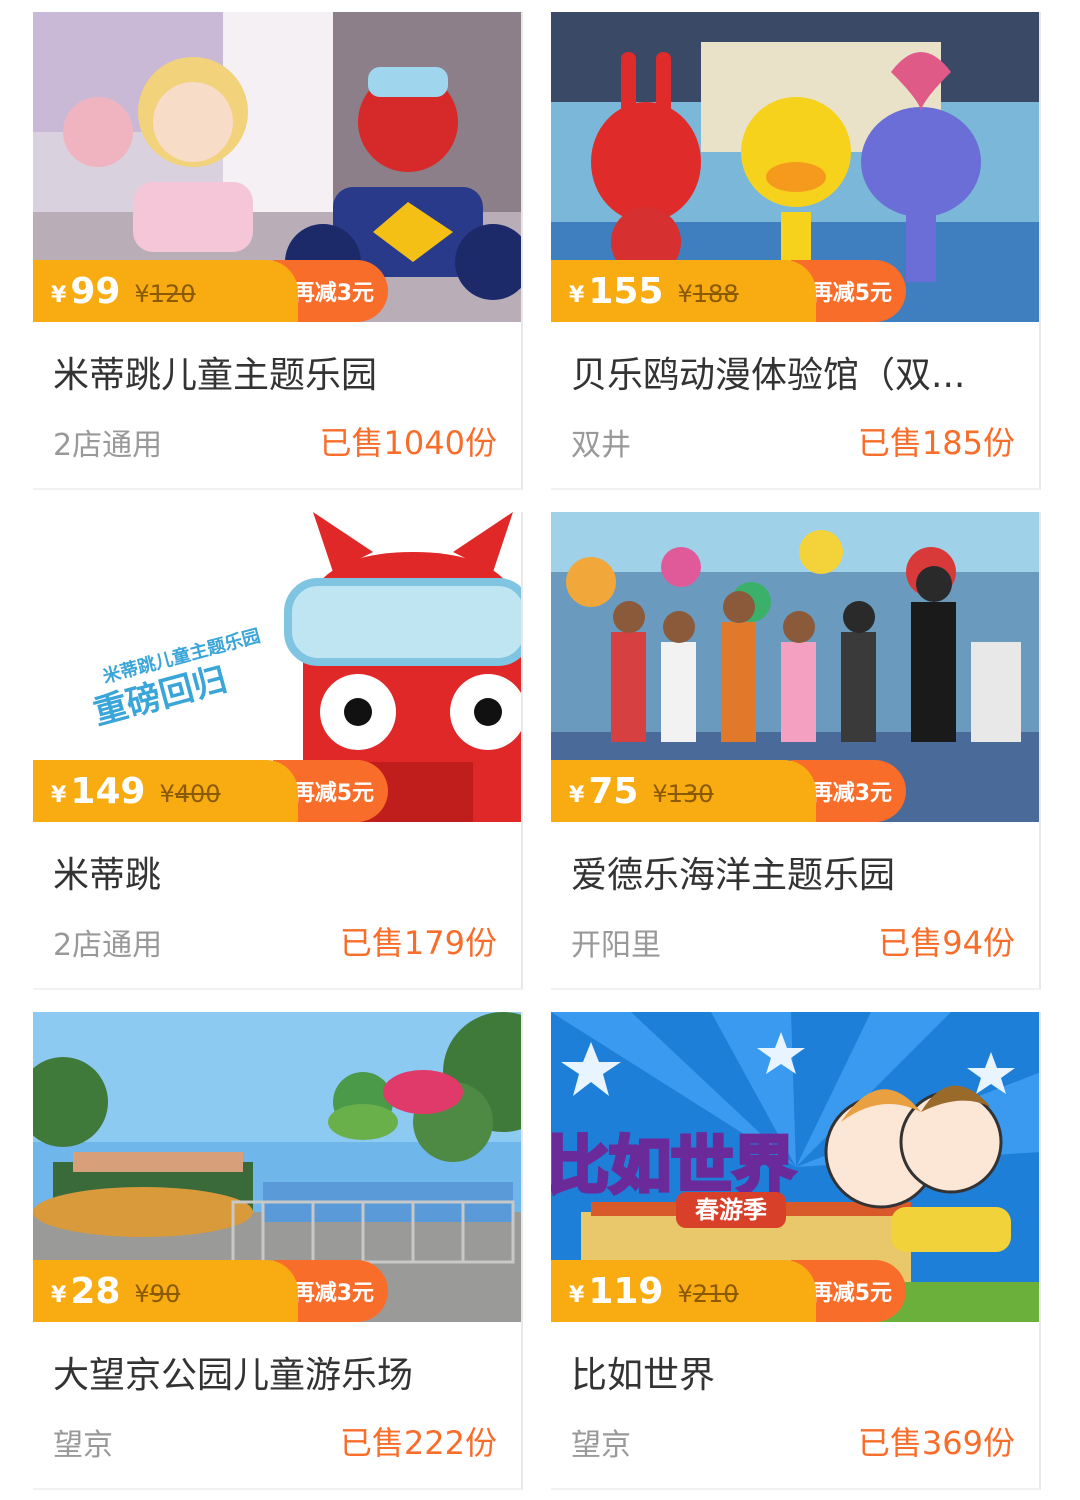 The height and width of the screenshot is (1500, 1080). What do you see at coordinates (643, 1375) in the screenshot?
I see `product-title: 比如世界` at bounding box center [643, 1375].